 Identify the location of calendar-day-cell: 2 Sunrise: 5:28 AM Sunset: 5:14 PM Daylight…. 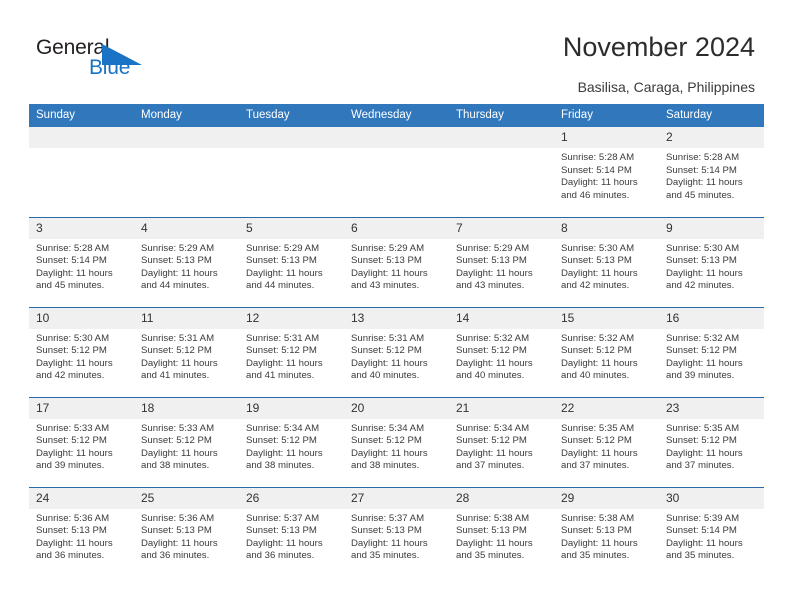
(711, 172).